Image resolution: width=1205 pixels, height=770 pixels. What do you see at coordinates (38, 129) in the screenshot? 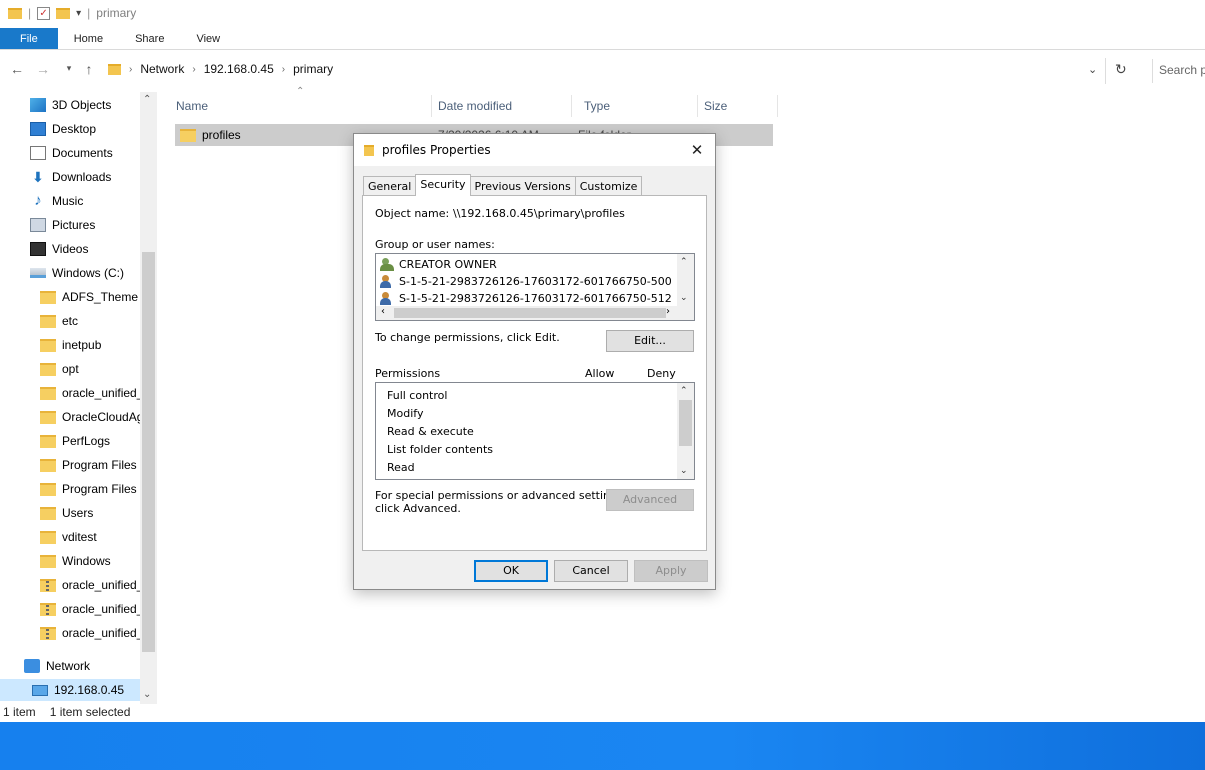
I see `desktop-icon` at bounding box center [38, 129].